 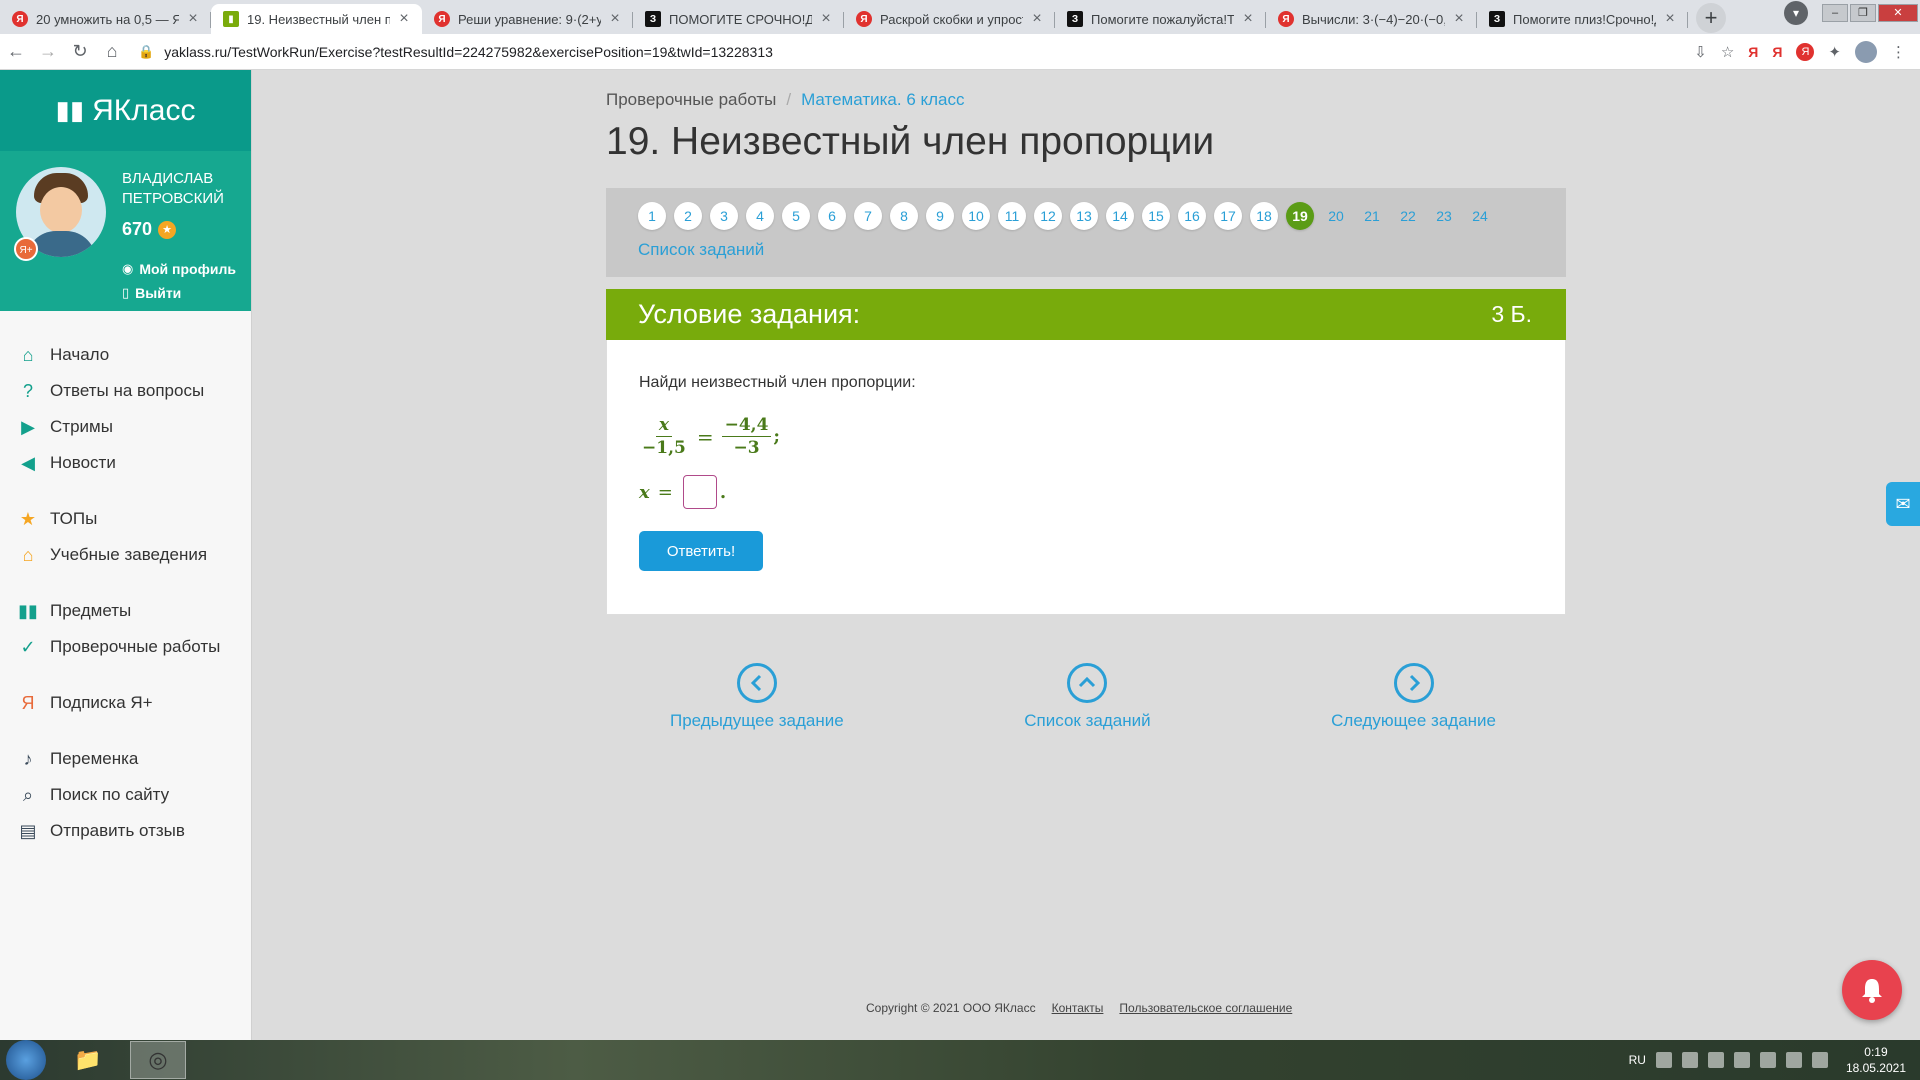 What do you see at coordinates (1413, 721) in the screenshot?
I see `next-task-label: Следующее задание` at bounding box center [1413, 721].